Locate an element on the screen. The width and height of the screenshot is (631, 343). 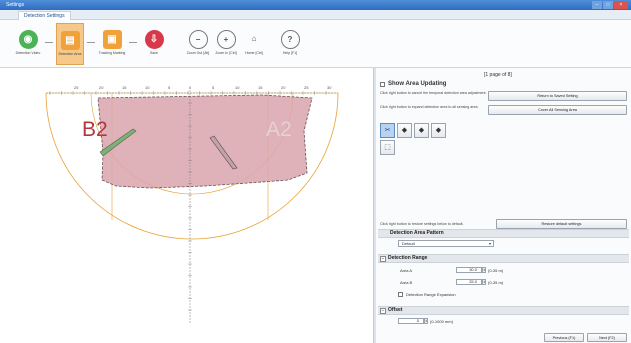
offset-input: 0 is located at coordinates (411, 321).